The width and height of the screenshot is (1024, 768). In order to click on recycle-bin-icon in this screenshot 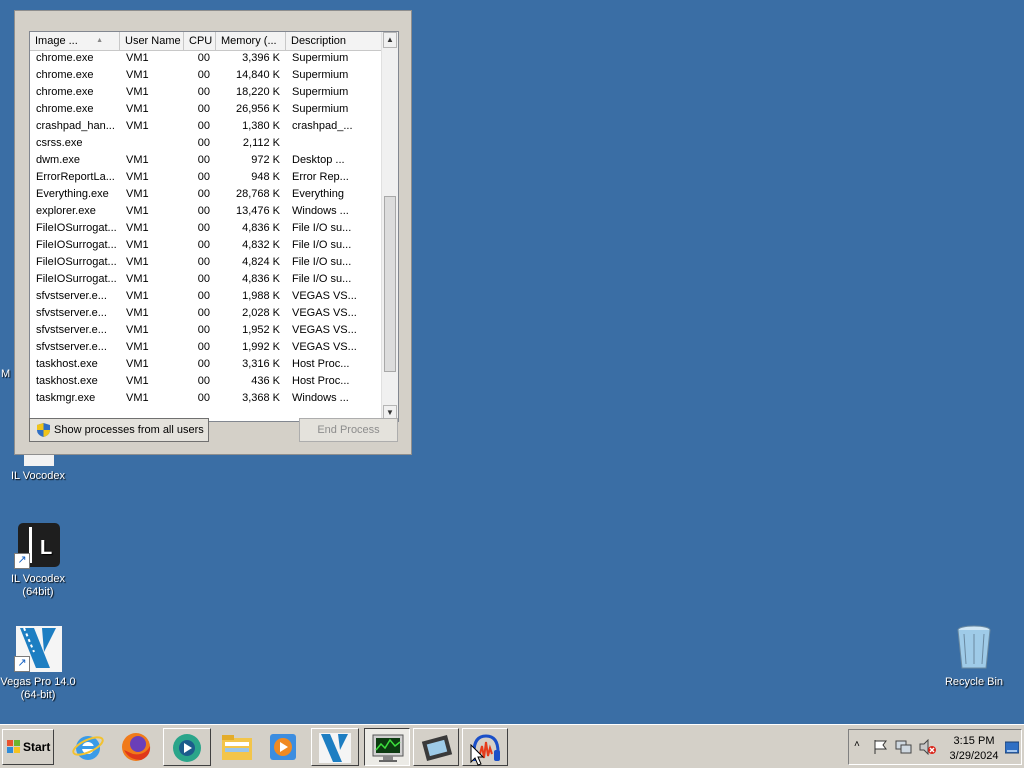, I will do `click(974, 648)`.